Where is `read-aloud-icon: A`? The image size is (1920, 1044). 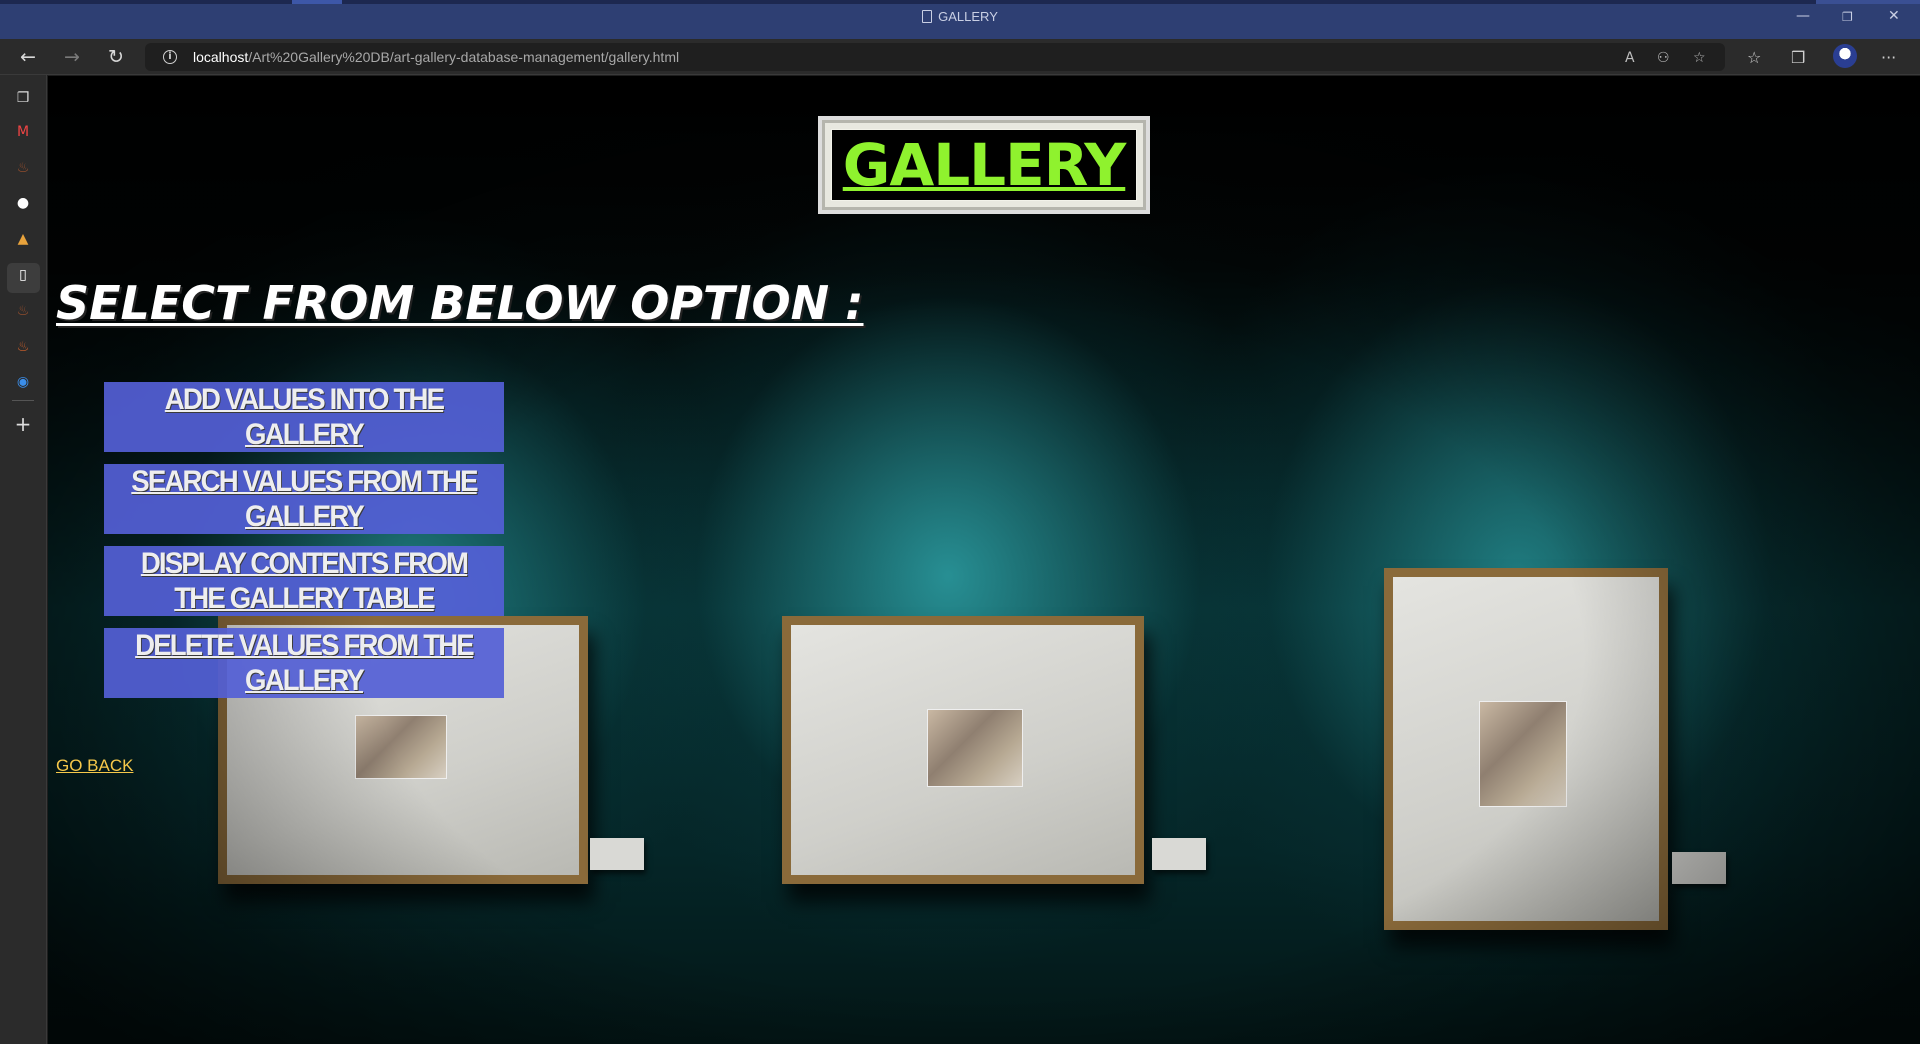
read-aloud-icon: A is located at coordinates (1630, 58).